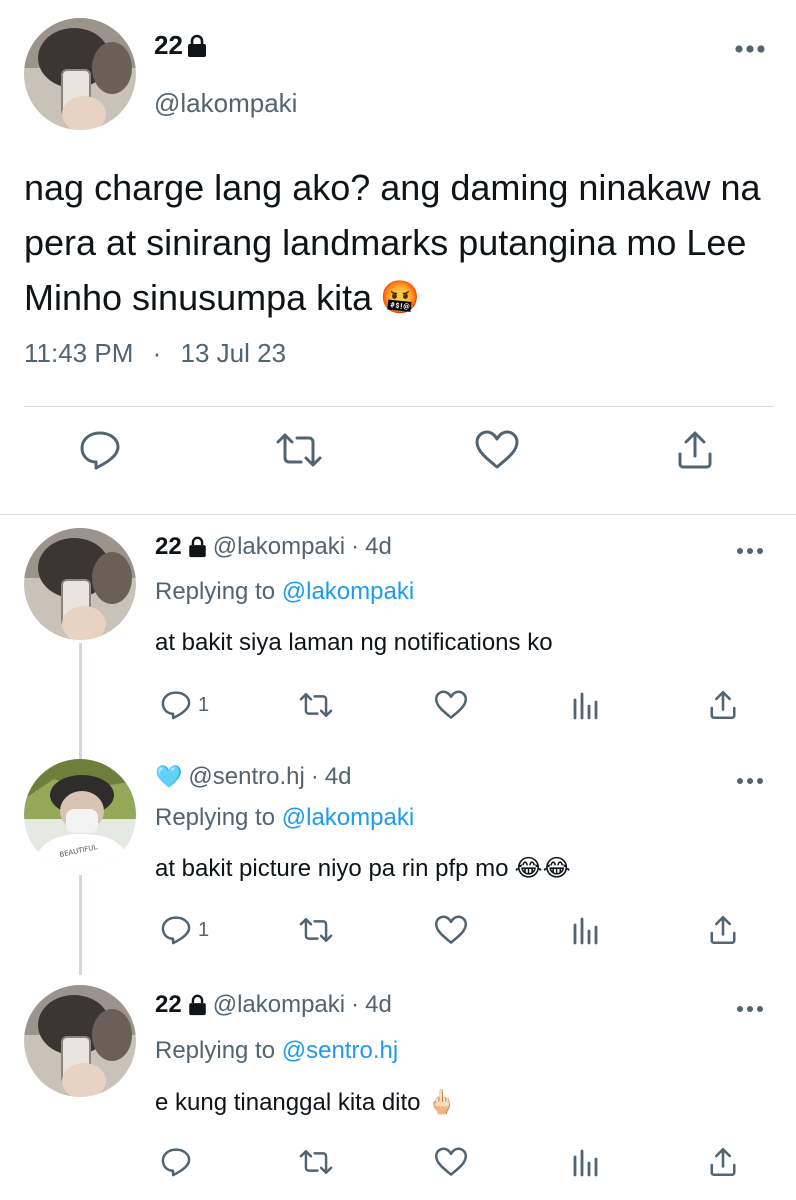 The height and width of the screenshot is (1200, 796). I want to click on handle: @sentro.hj, so click(246, 777).